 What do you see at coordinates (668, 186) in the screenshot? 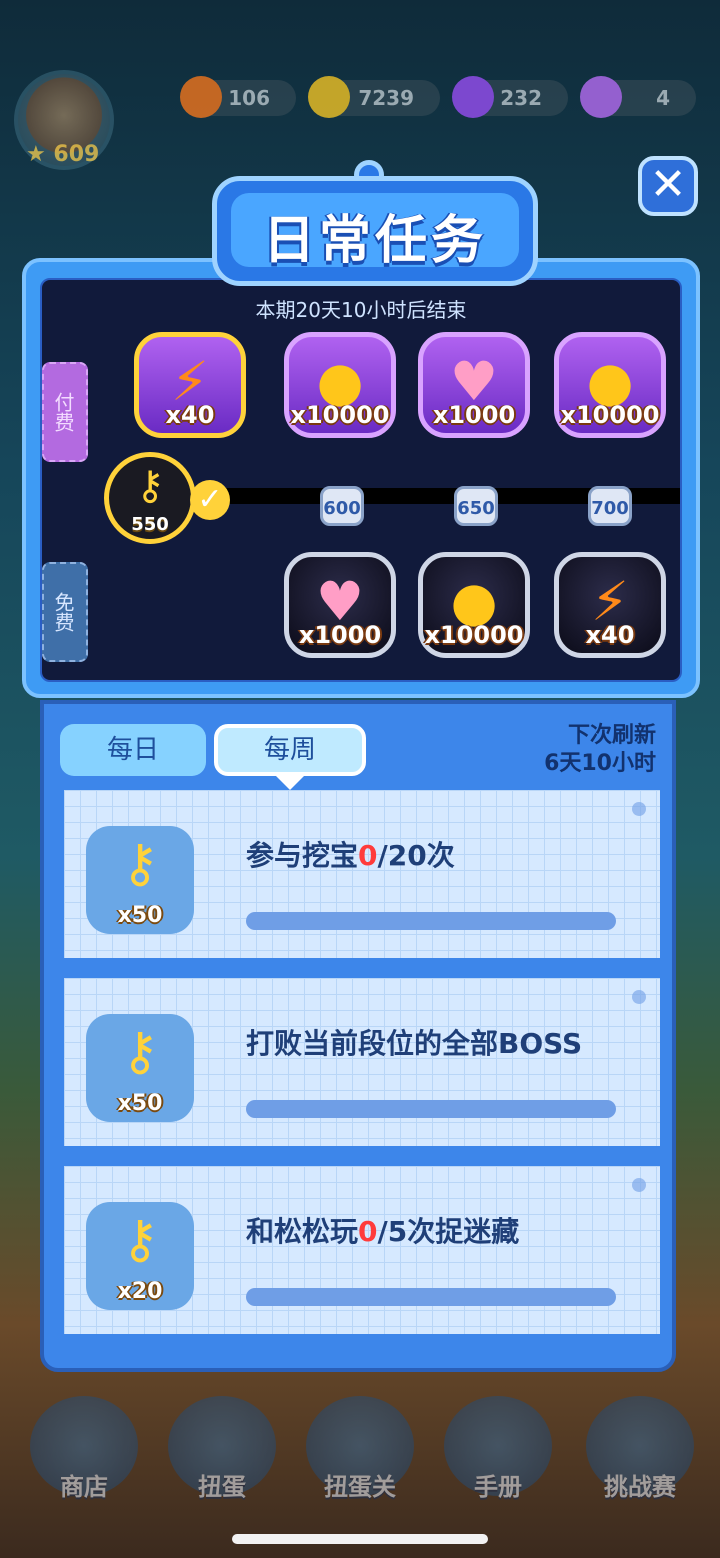
I see `close-icon: ✕` at bounding box center [668, 186].